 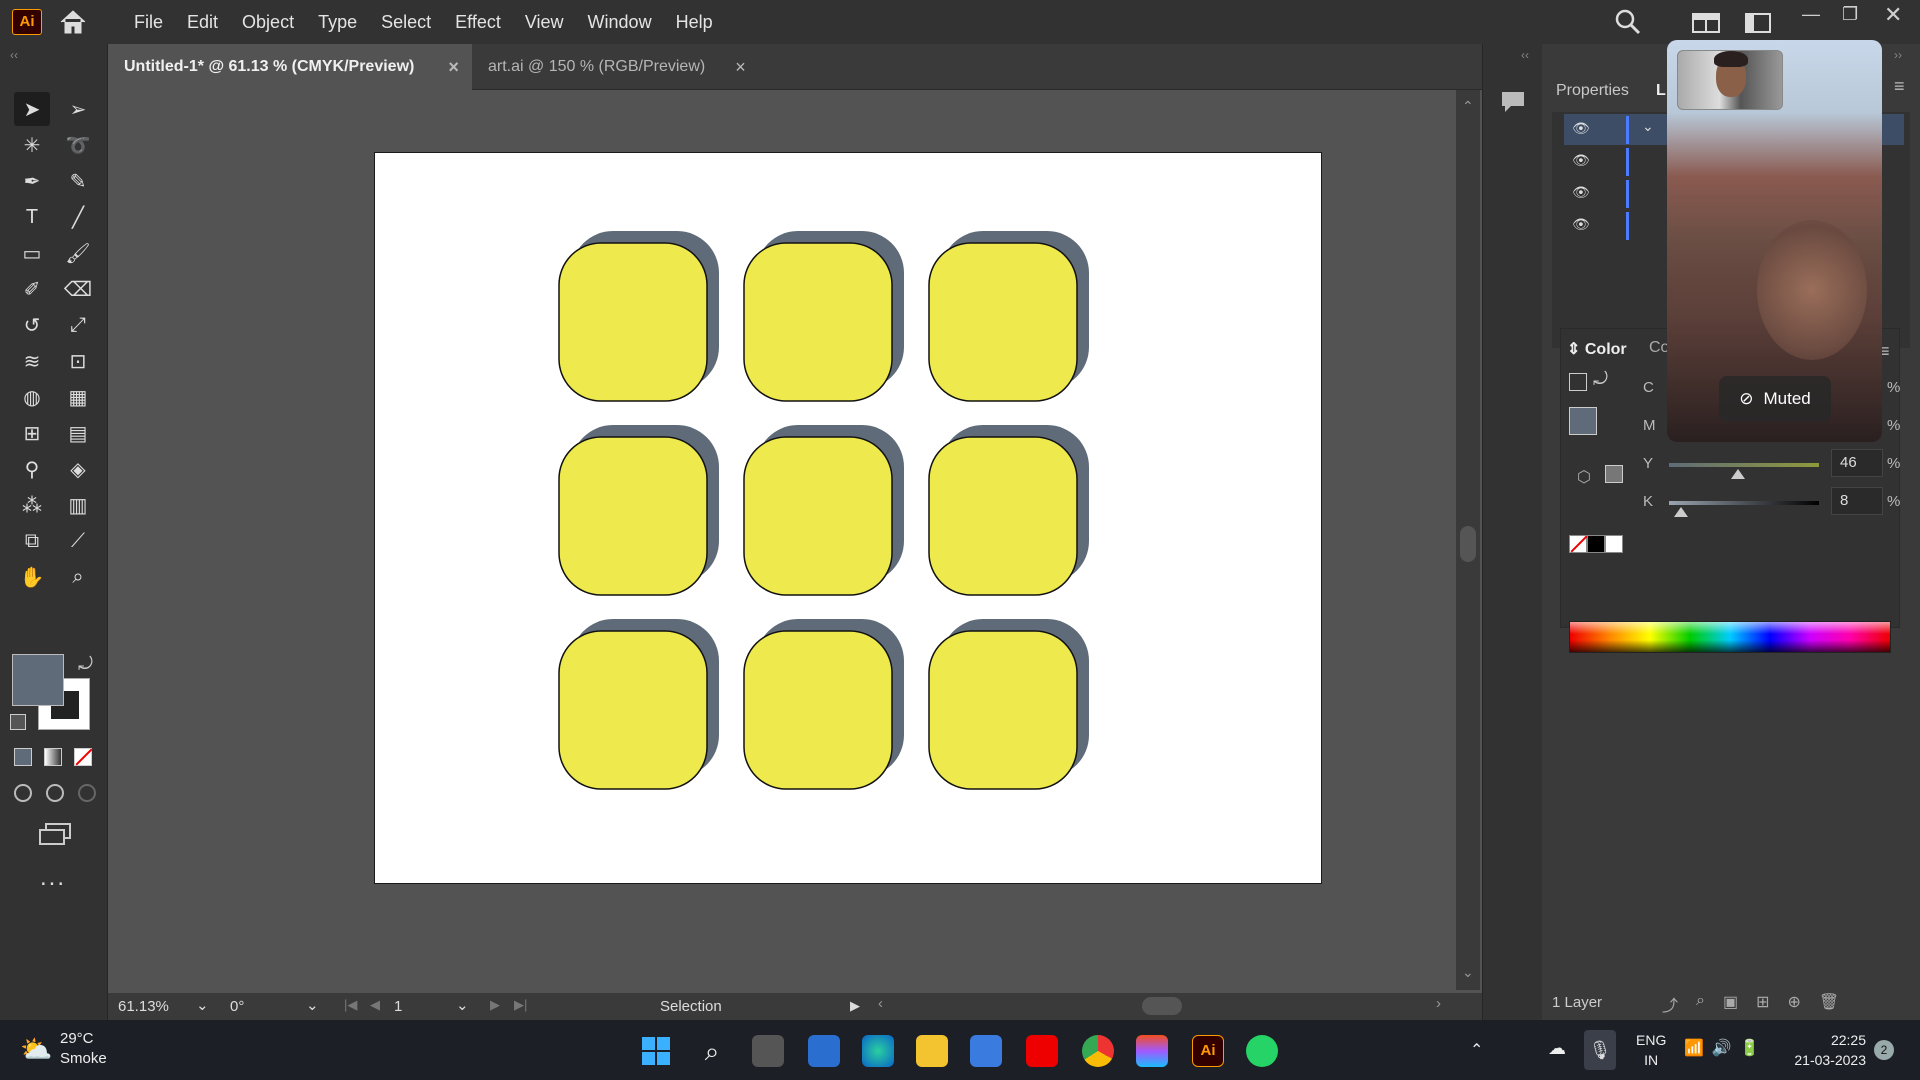 I want to click on restore-icon: ❐, so click(x=1850, y=14).